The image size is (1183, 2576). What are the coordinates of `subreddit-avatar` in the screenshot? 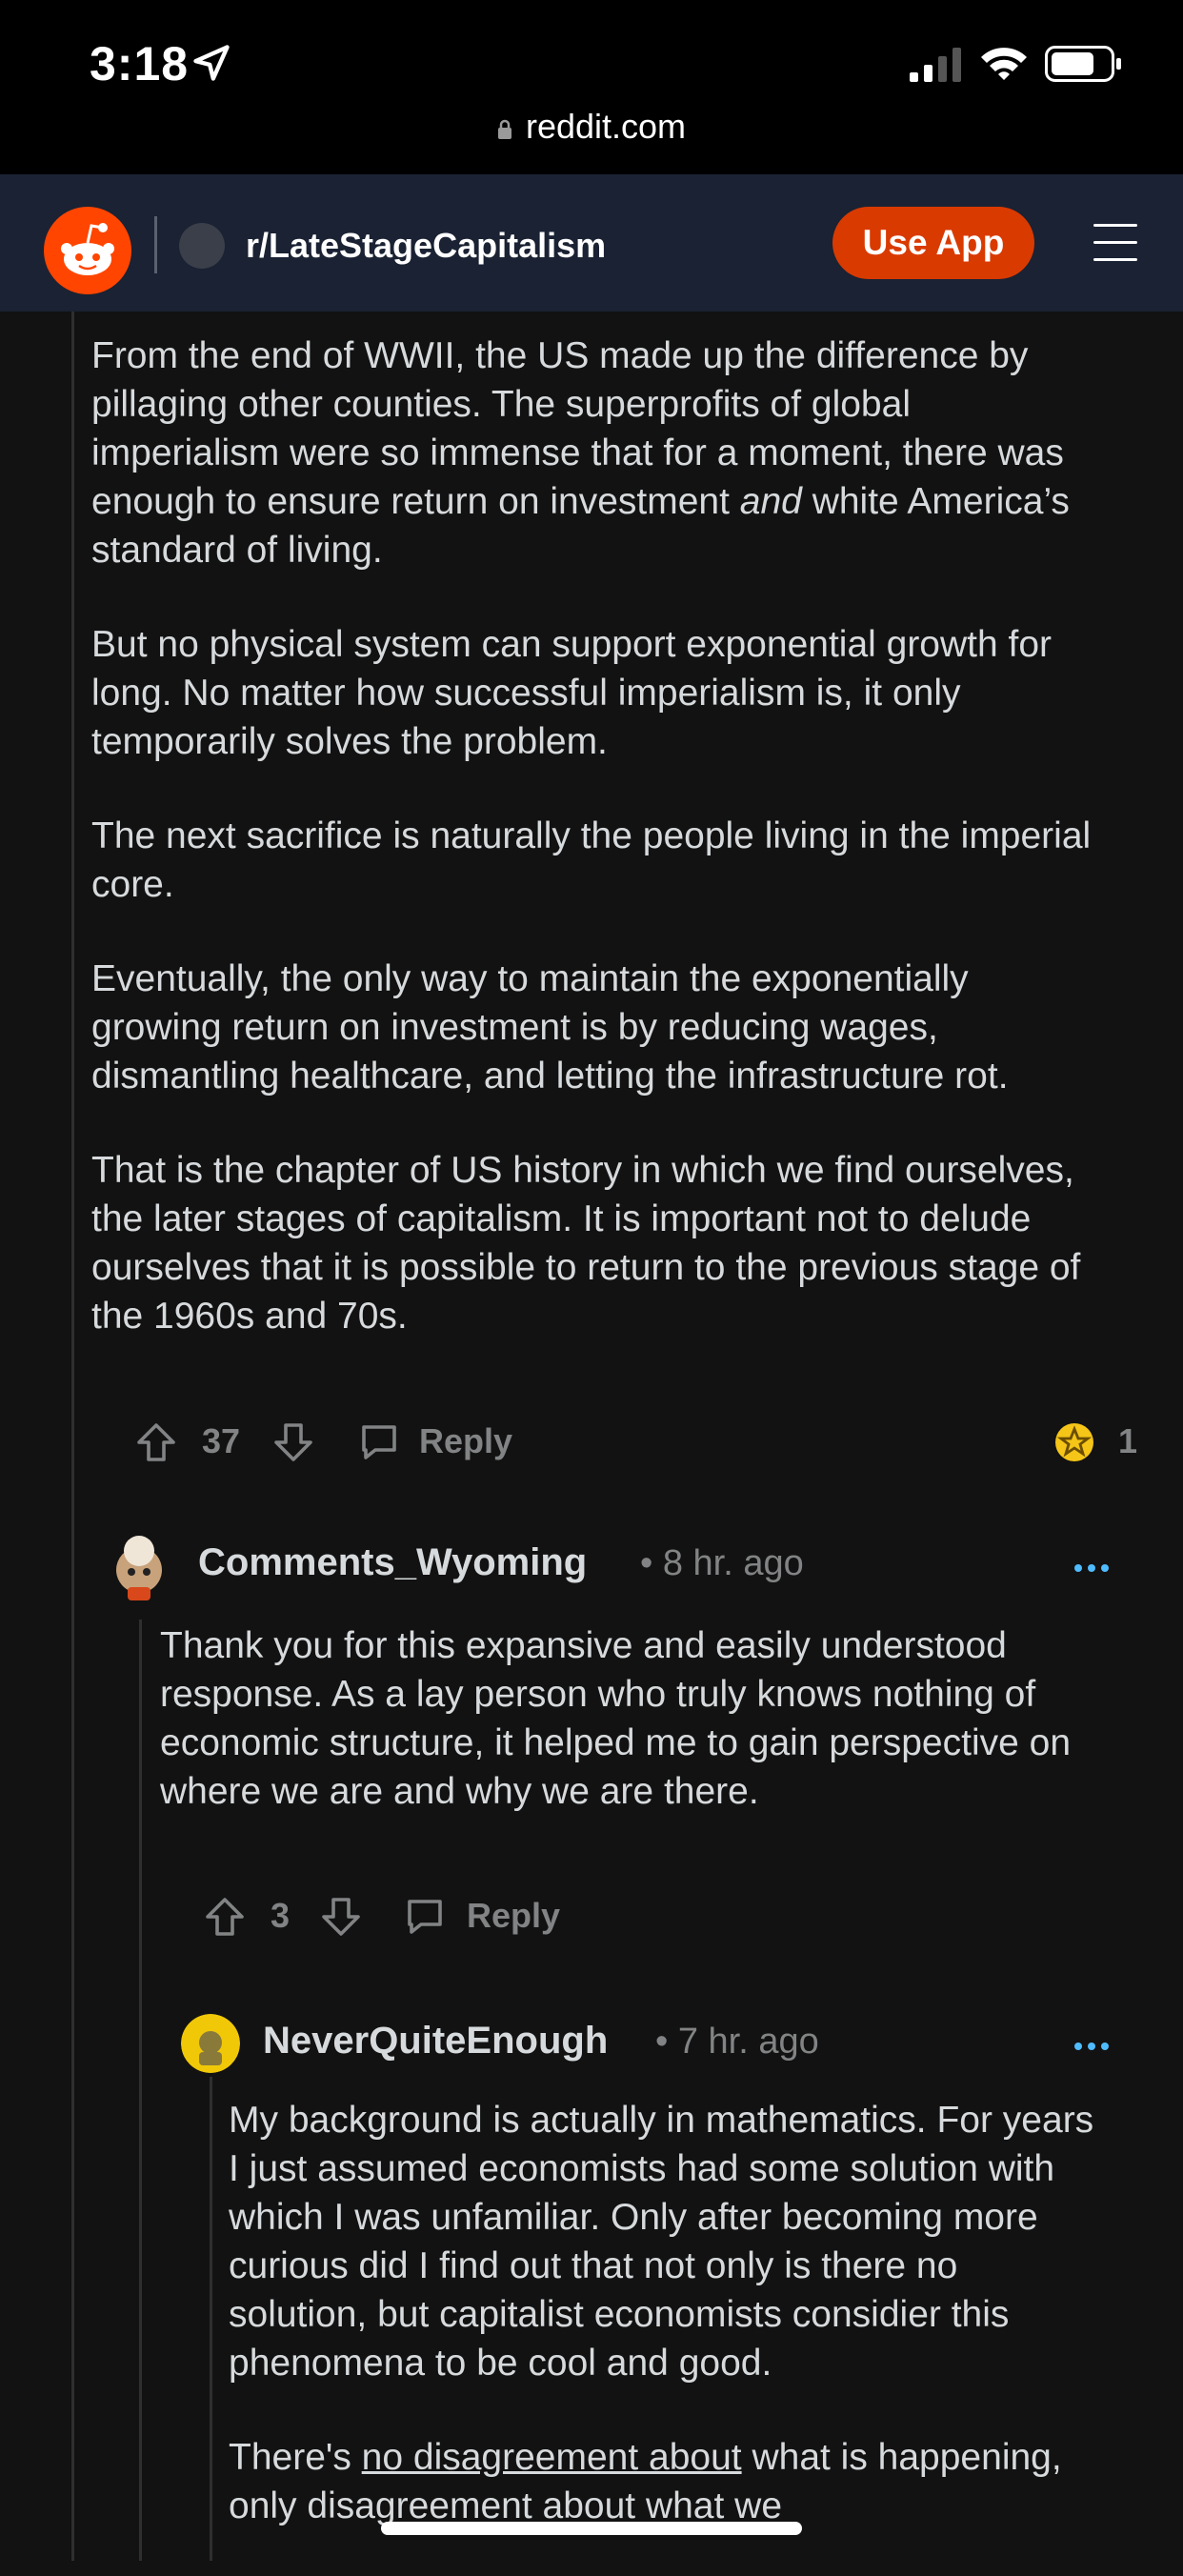 It's located at (202, 246).